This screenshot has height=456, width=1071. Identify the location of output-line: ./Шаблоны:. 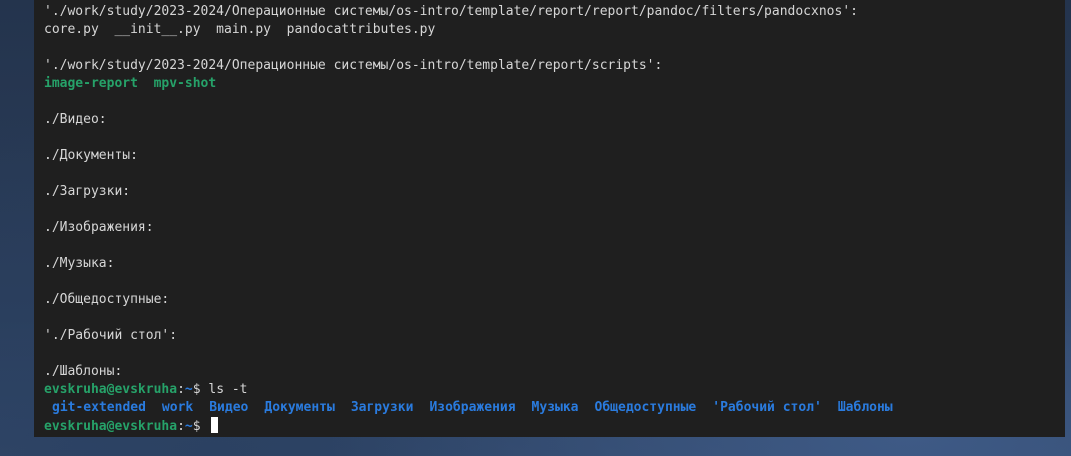
(83, 371).